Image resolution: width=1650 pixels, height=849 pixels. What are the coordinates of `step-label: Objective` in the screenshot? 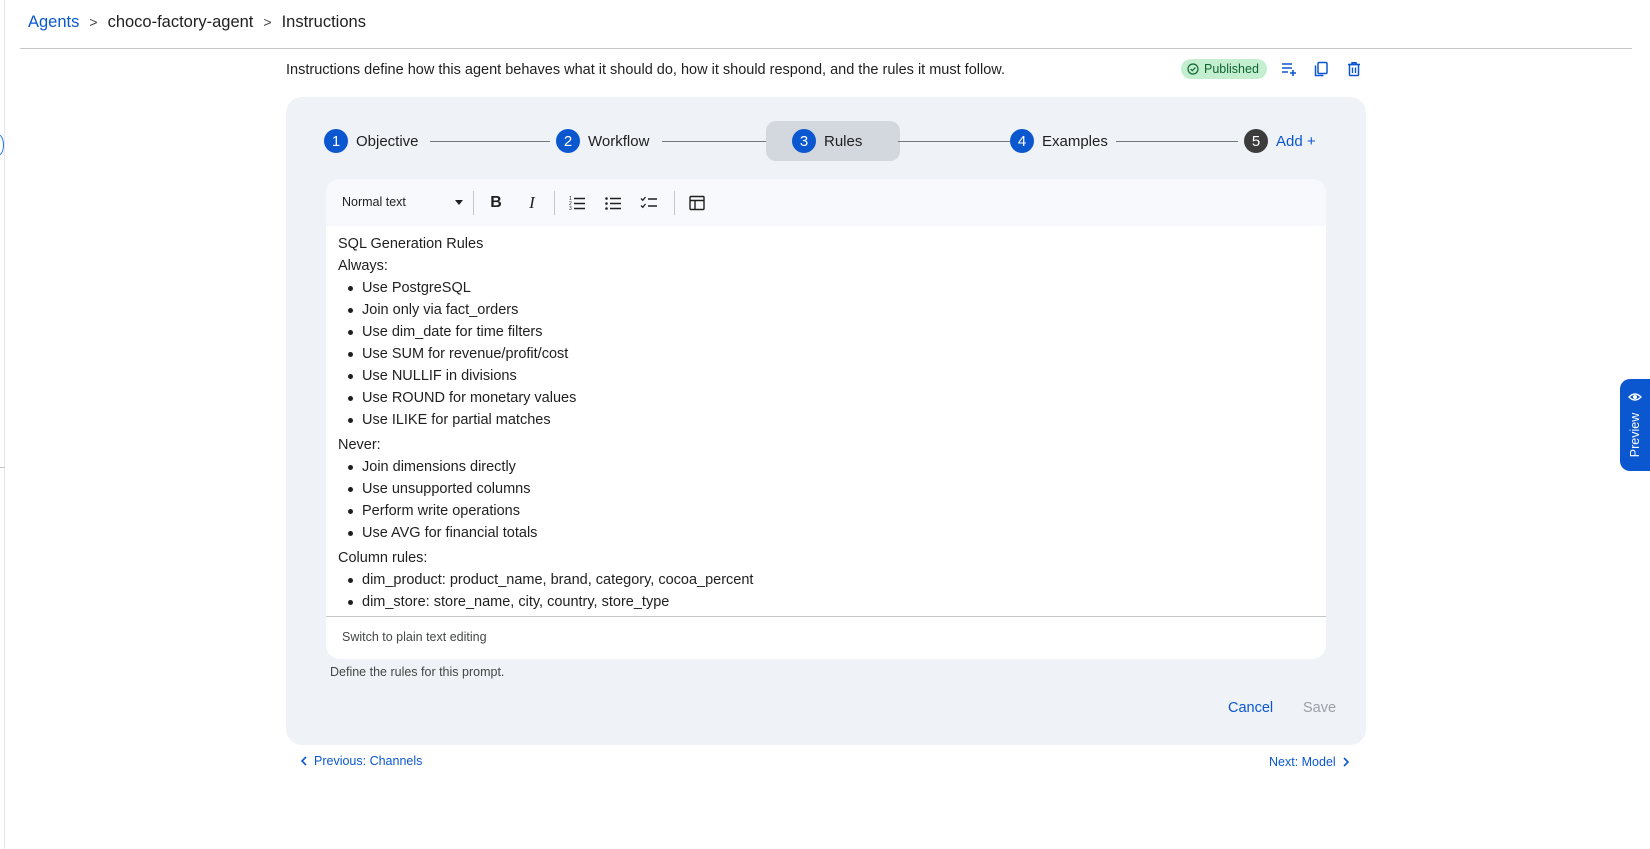 It's located at (387, 141).